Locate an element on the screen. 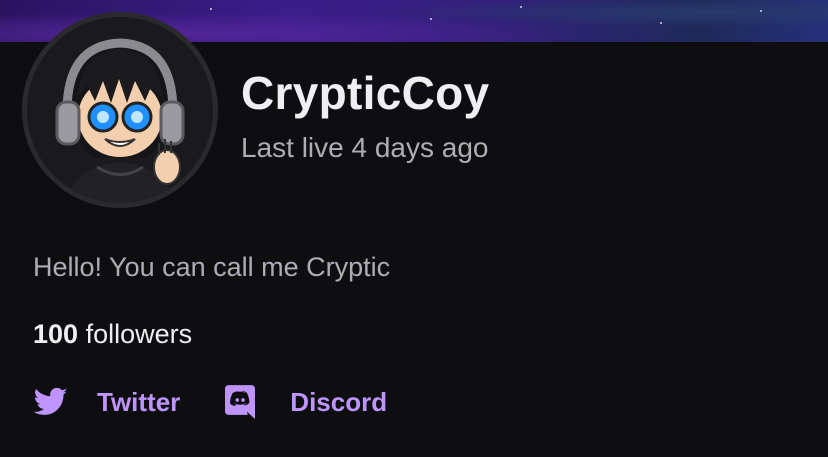 The width and height of the screenshot is (828, 457). channel-display-name: CrypticCoy is located at coordinates (365, 93).